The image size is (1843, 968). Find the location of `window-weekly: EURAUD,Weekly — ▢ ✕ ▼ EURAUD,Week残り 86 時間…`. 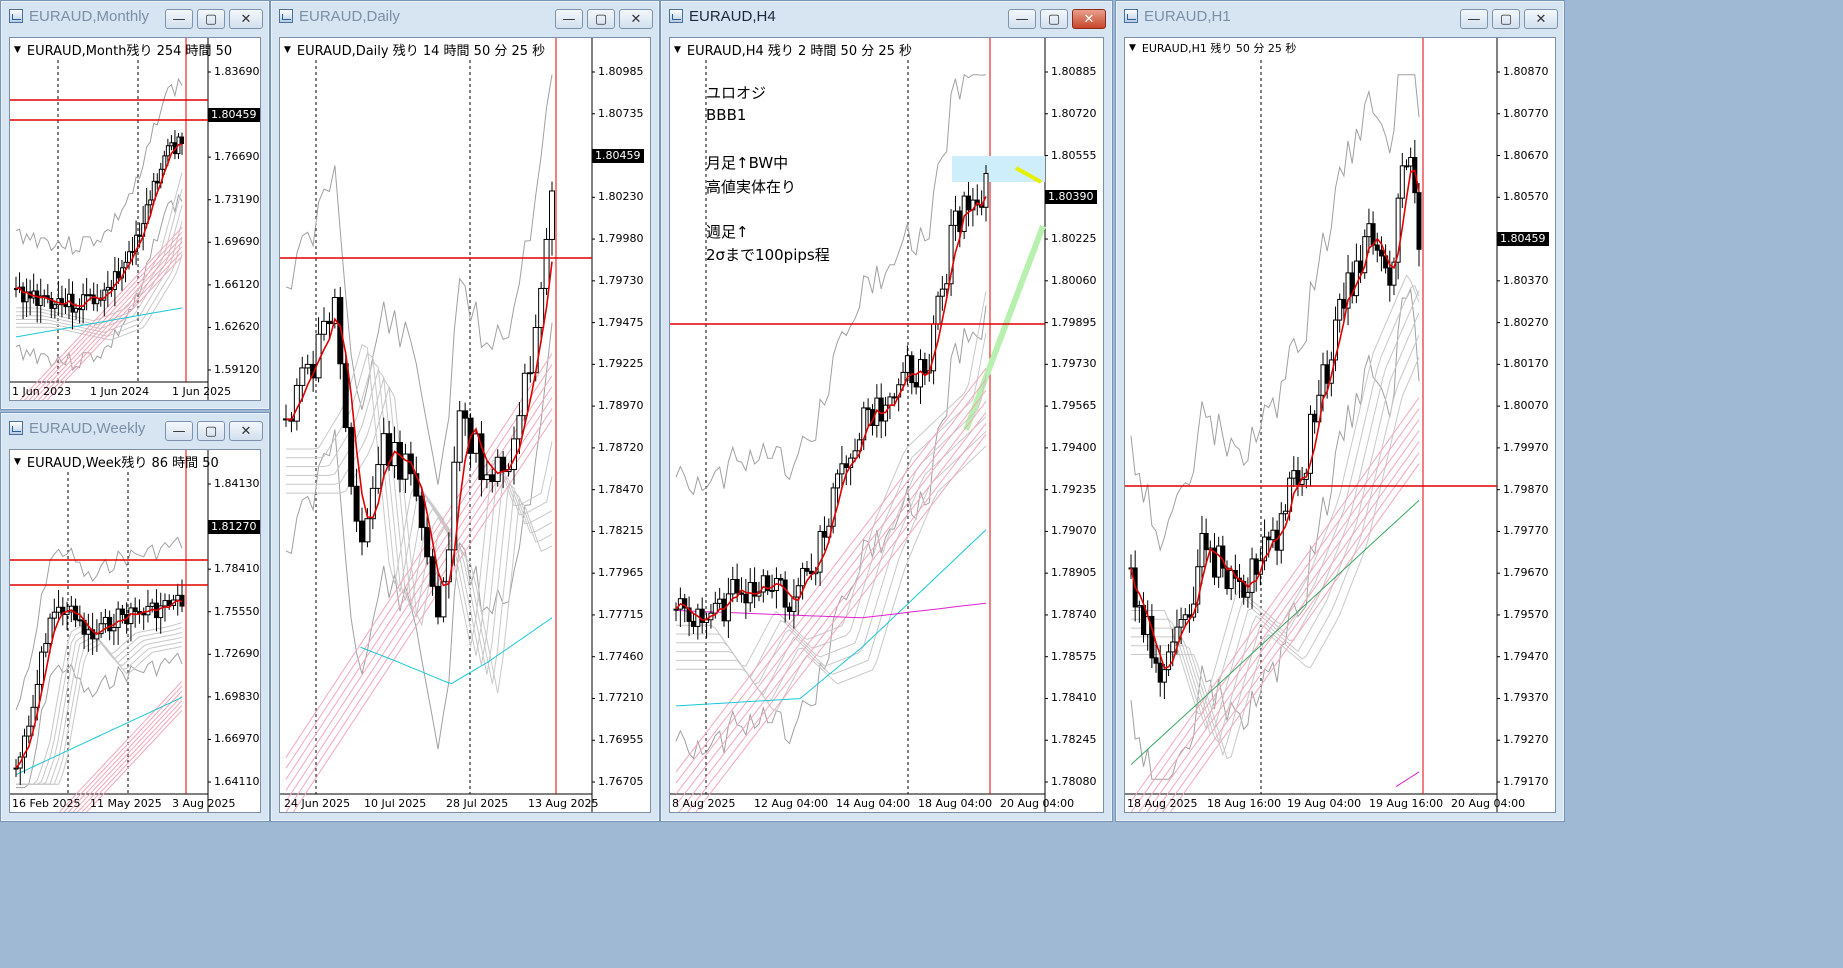

window-weekly: EURAUD,Weekly — ▢ ✕ ▼ EURAUD,Week残り 86 時間… is located at coordinates (135, 617).